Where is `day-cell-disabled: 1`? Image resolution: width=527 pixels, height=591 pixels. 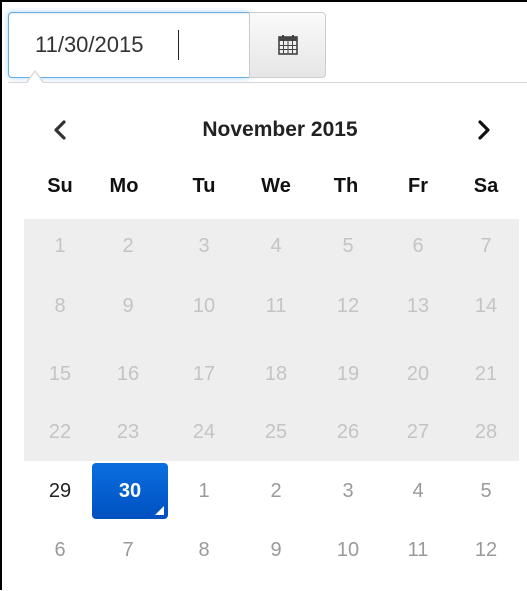 day-cell-disabled: 1 is located at coordinates (60, 246).